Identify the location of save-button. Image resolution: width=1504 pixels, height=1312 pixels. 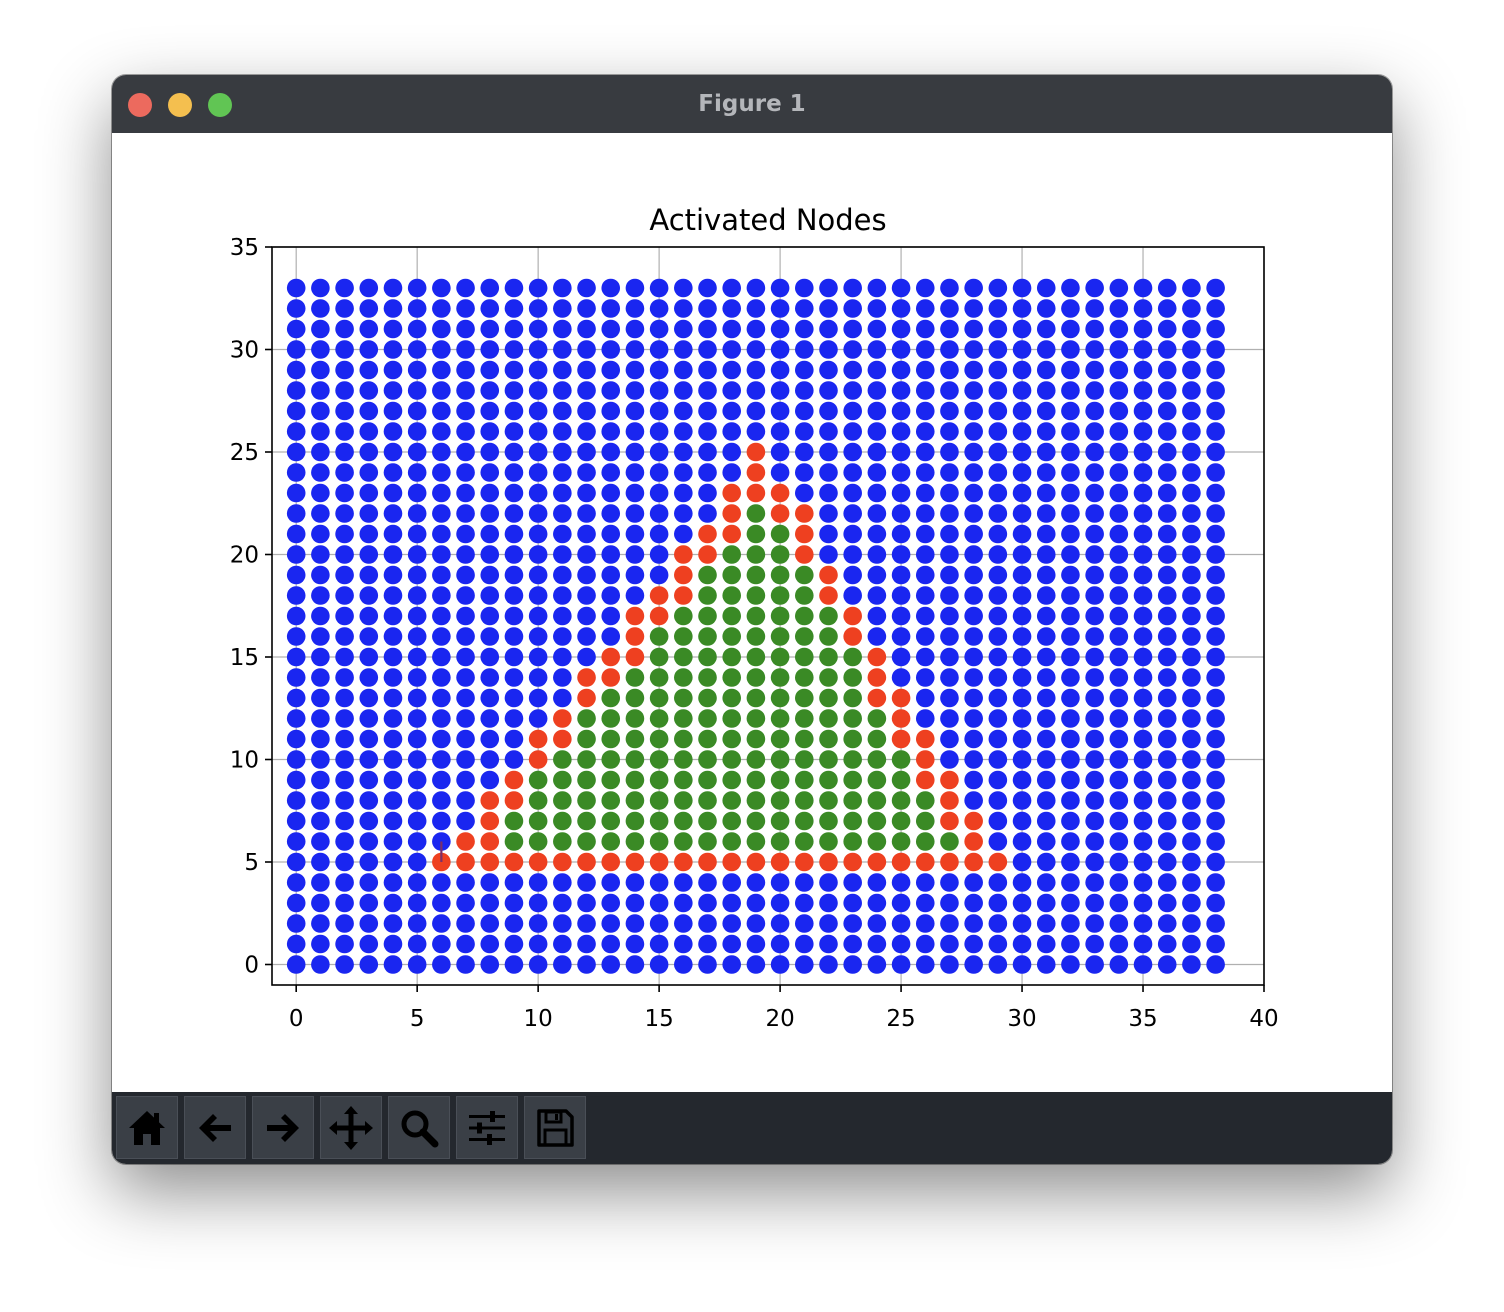
(555, 1127).